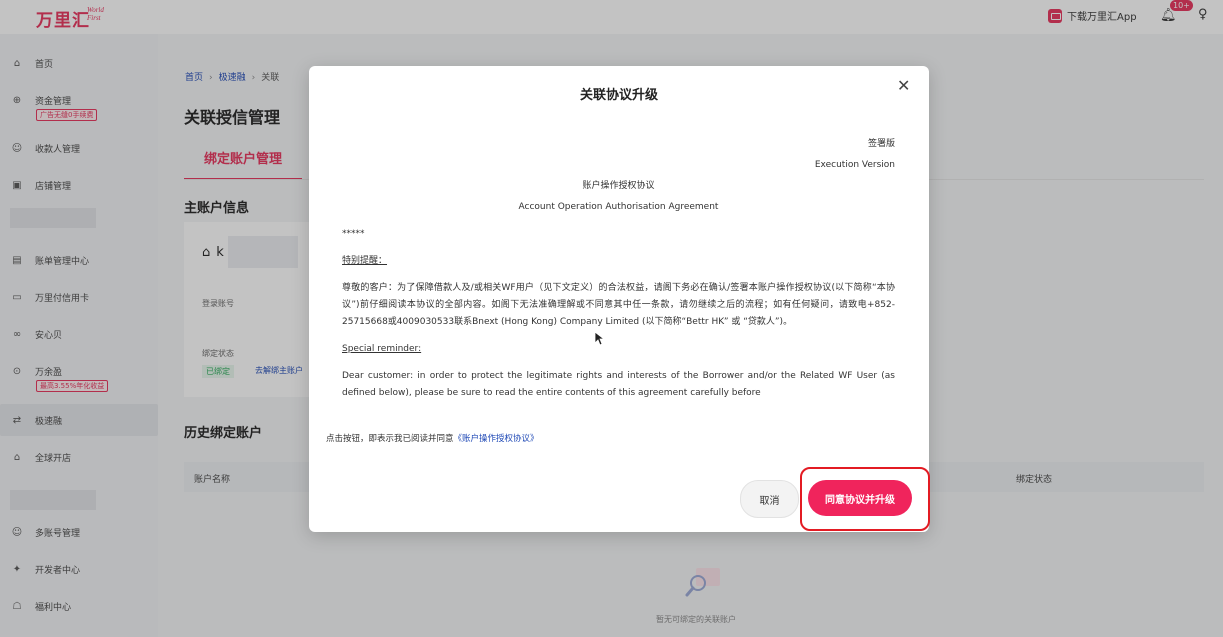  Describe the element at coordinates (881, 144) in the screenshot. I see `version-cn: 签署版` at that location.